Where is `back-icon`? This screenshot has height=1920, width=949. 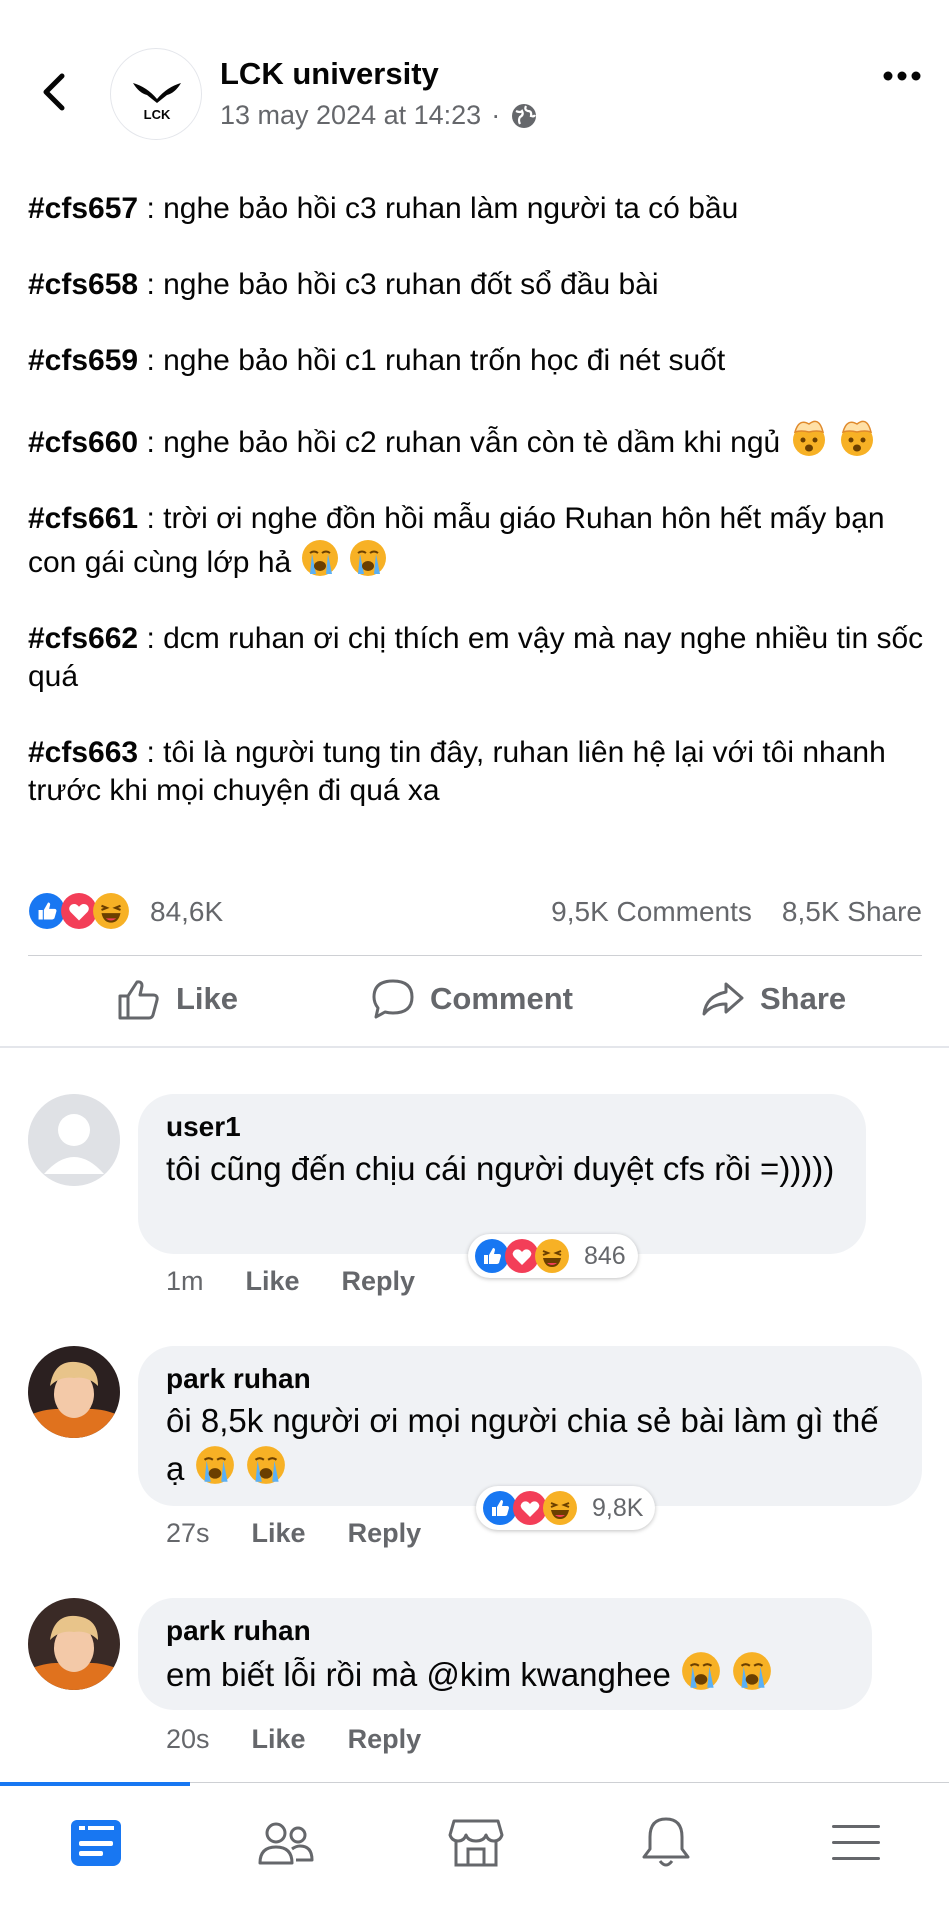
back-icon is located at coordinates (55, 92).